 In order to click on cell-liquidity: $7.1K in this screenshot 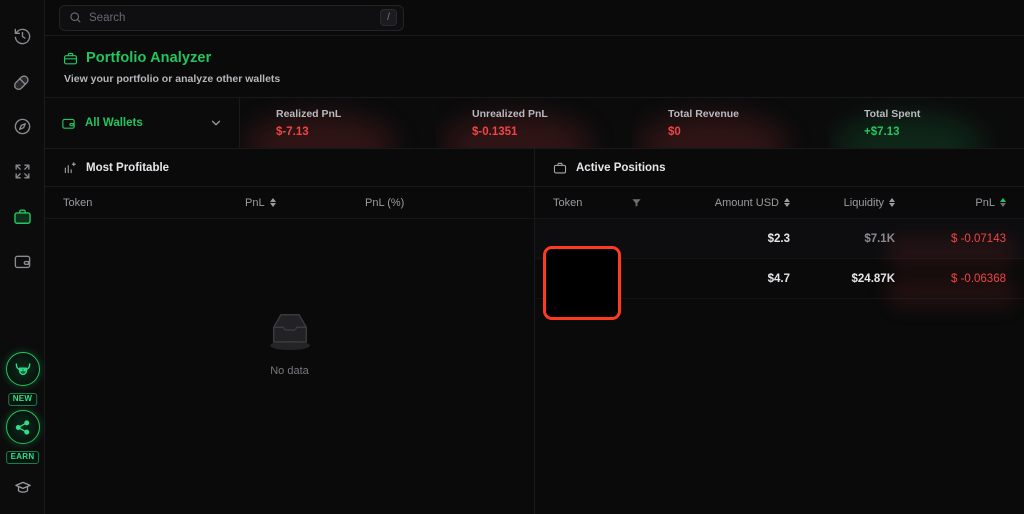, I will do `click(879, 238)`.